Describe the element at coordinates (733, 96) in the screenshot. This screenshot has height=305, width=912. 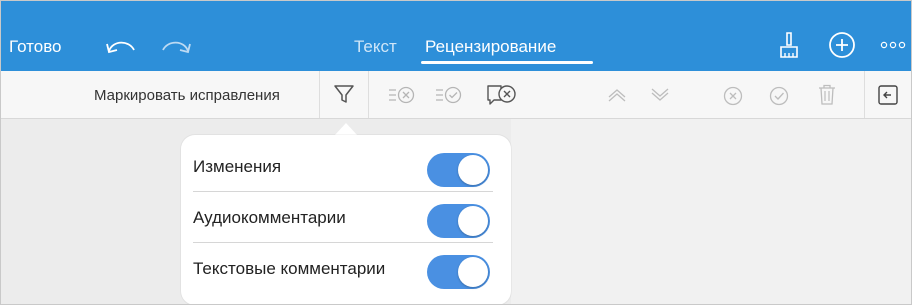
I see `reject-icon` at that location.